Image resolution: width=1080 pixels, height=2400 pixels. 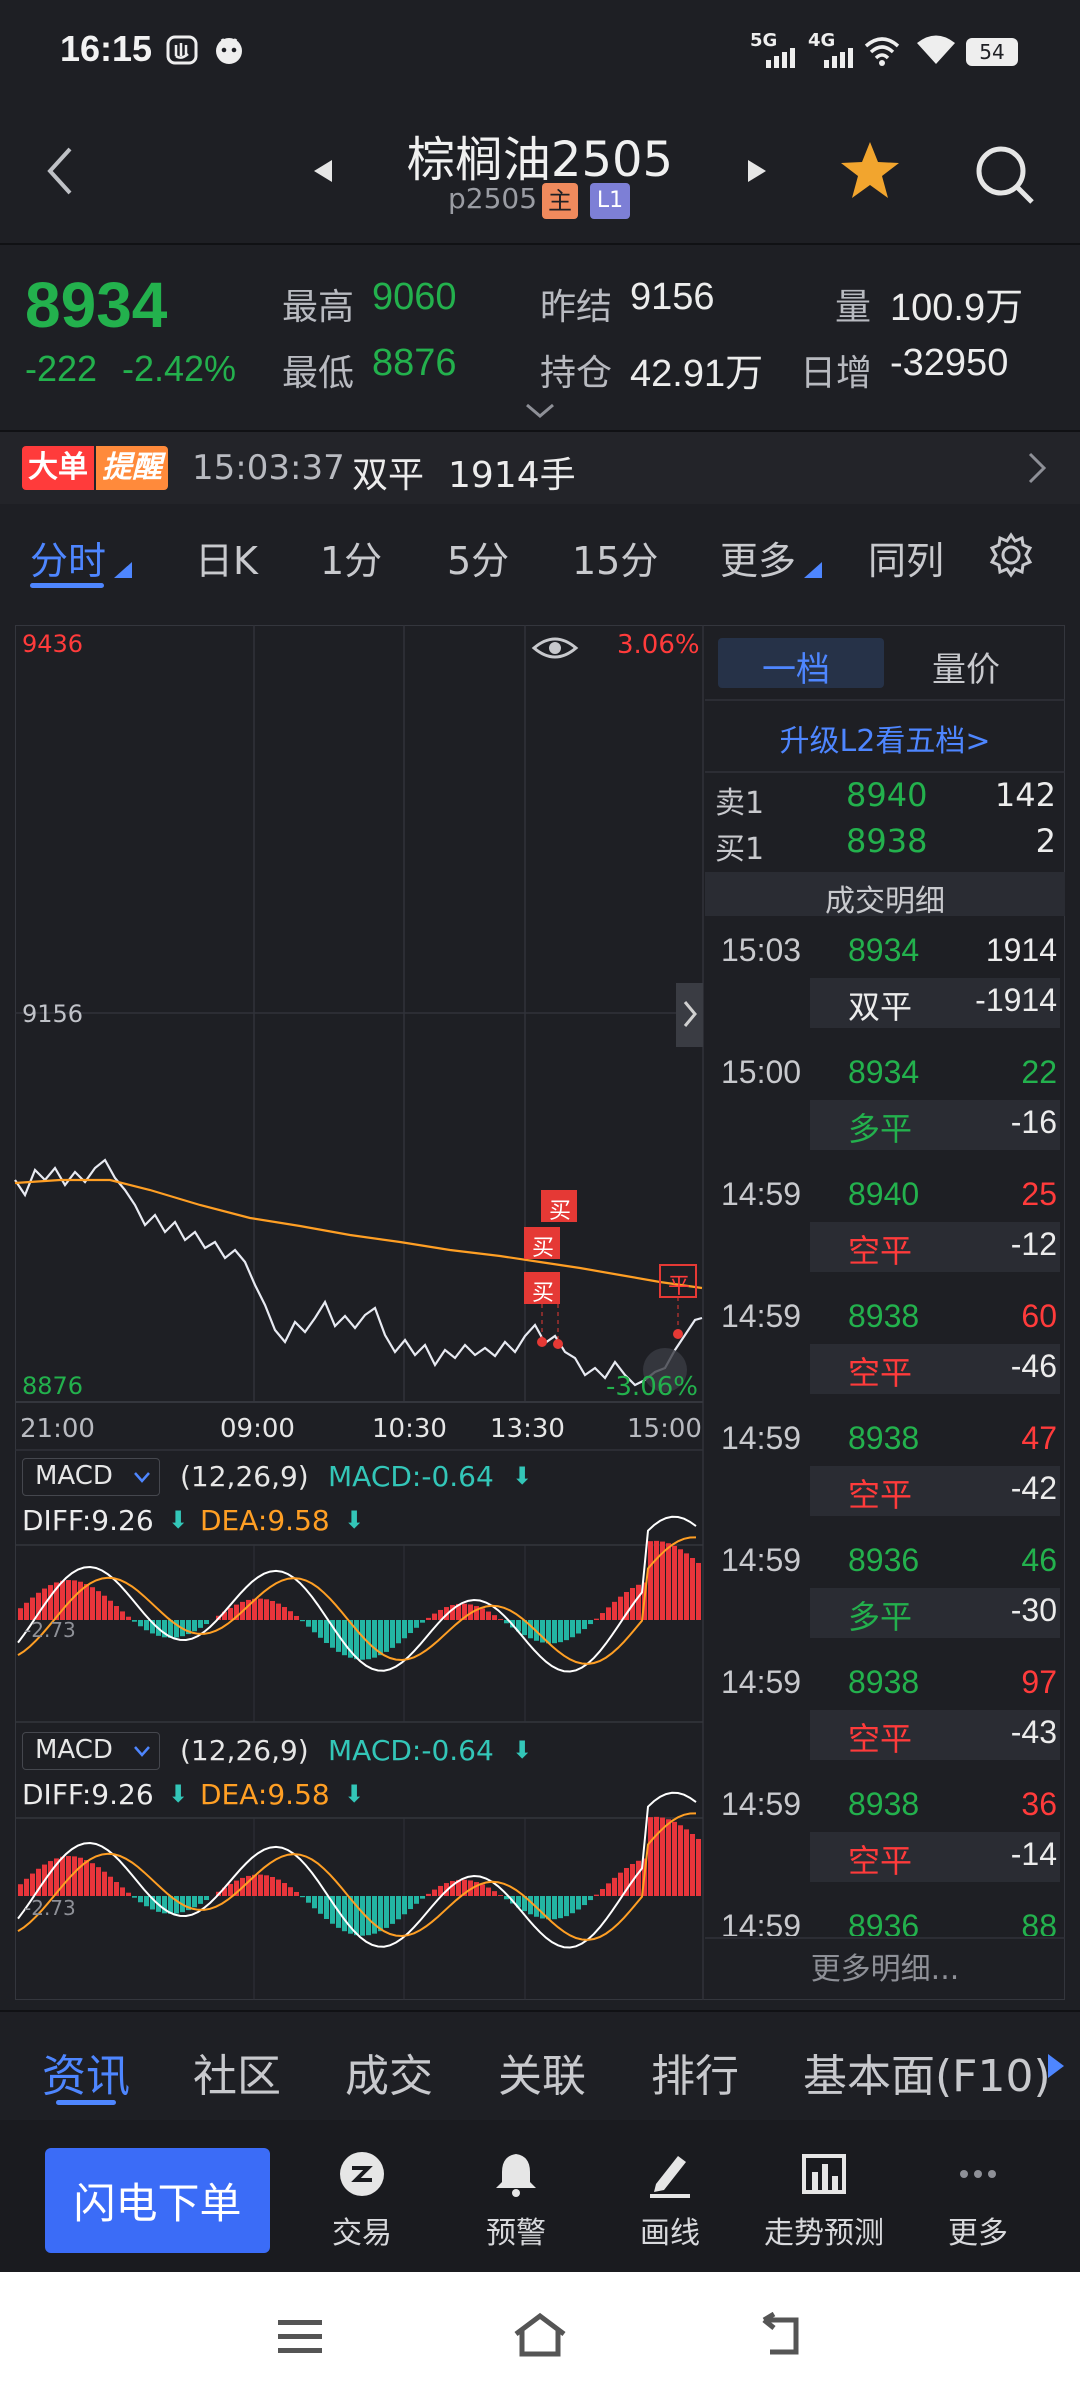 What do you see at coordinates (884, 1804) in the screenshot?
I see `trade-price: 8938` at bounding box center [884, 1804].